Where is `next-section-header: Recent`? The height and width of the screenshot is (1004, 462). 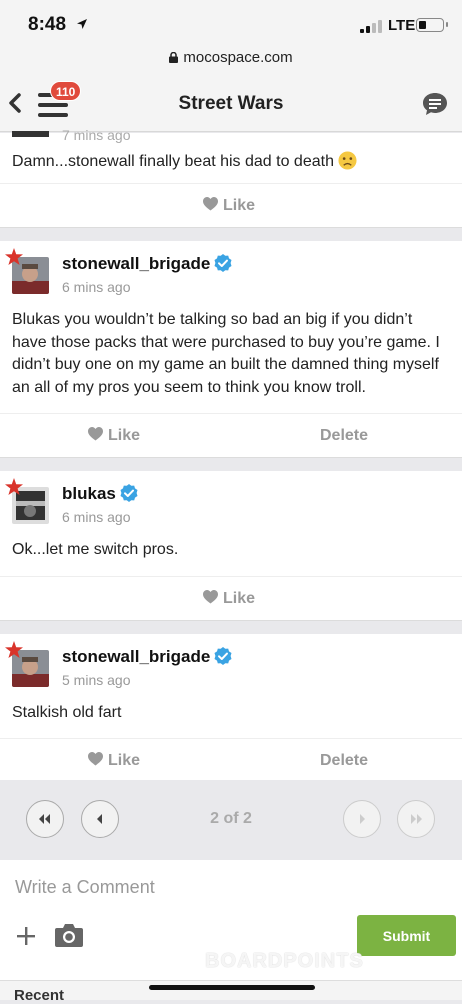 next-section-header: Recent is located at coordinates (231, 992).